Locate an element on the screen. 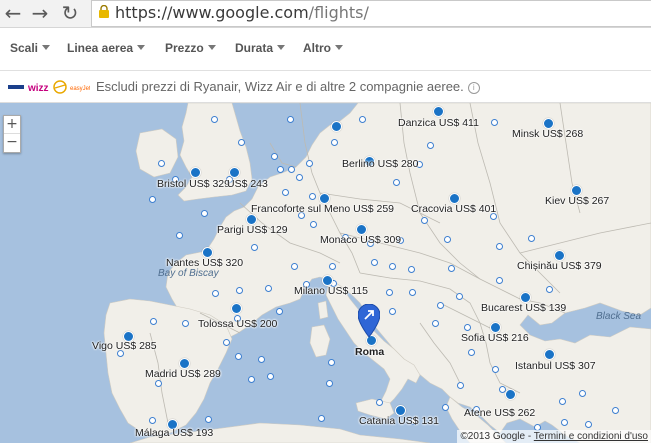 The width and height of the screenshot is (651, 443). city-label: Bristol US$ 329 is located at coordinates (193, 184).